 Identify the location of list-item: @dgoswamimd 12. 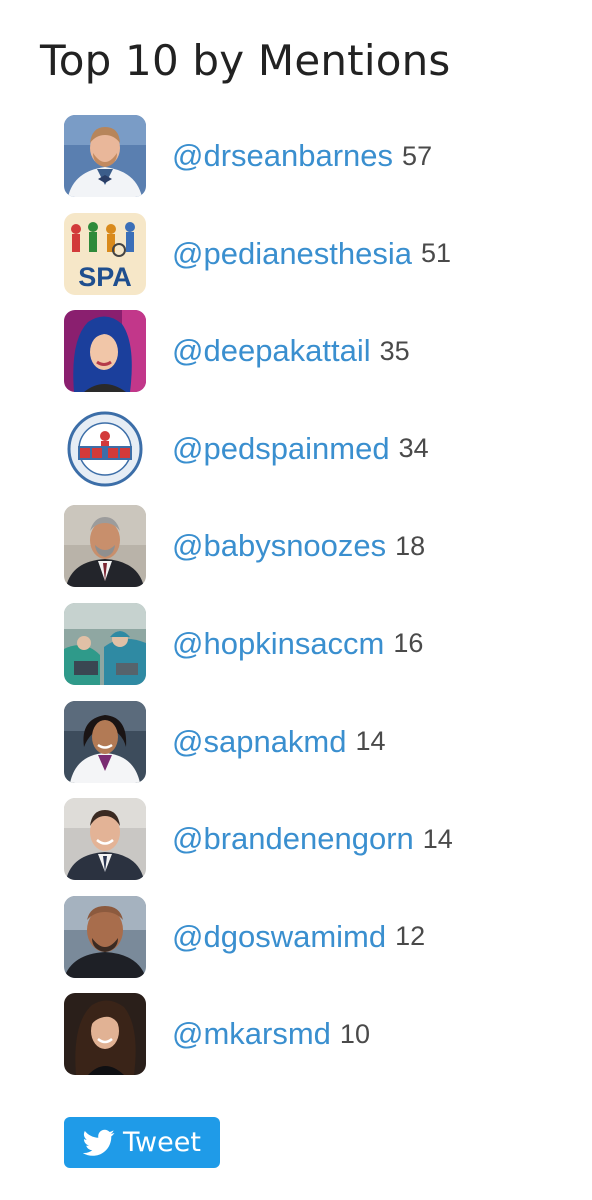
(324, 944).